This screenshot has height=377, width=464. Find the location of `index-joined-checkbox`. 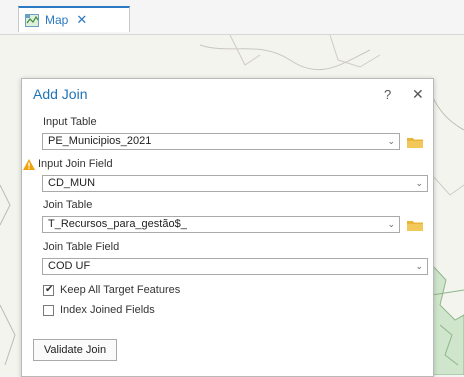

index-joined-checkbox is located at coordinates (48, 310).